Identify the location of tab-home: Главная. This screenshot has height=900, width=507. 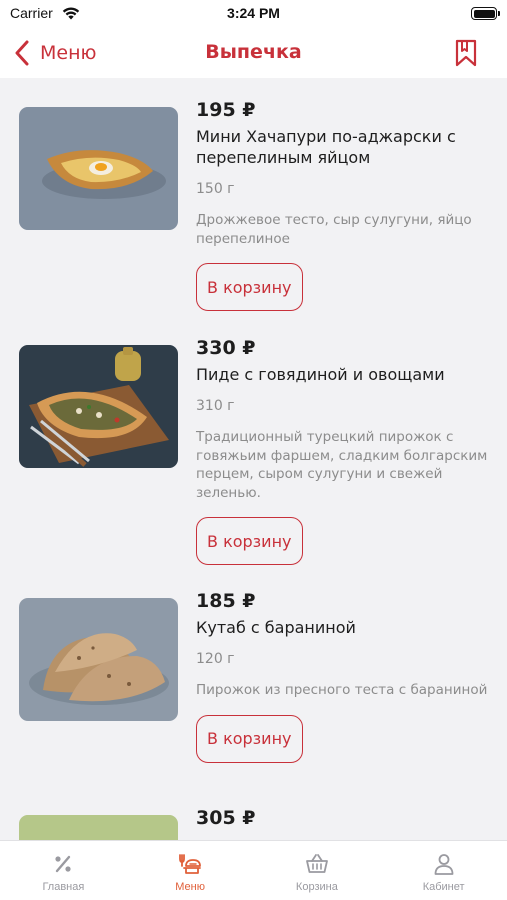
(63, 870).